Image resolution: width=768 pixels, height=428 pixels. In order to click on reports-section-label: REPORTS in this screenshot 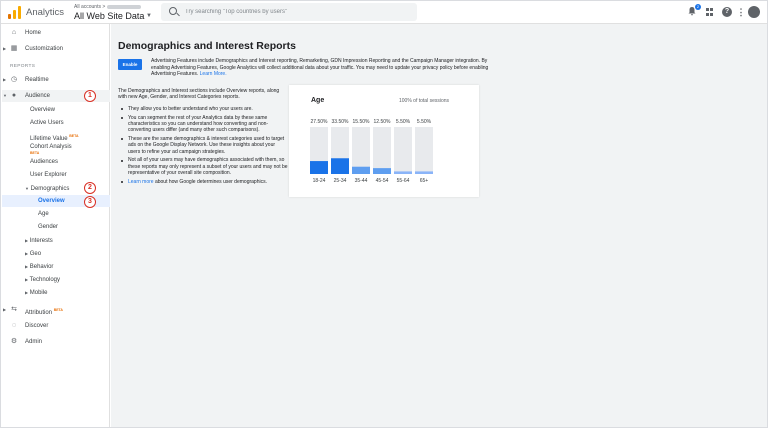, I will do `click(23, 66)`.